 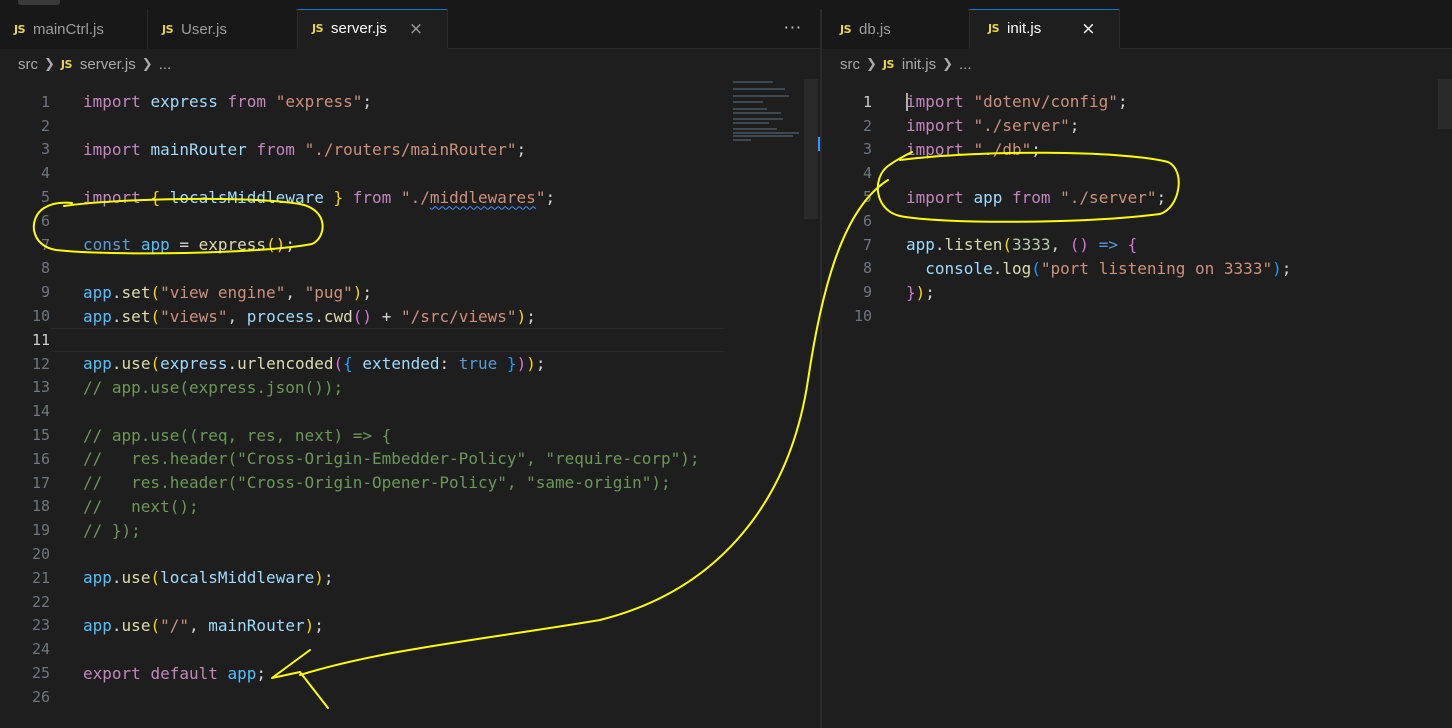 I want to click on title-strip, so click(x=726, y=4).